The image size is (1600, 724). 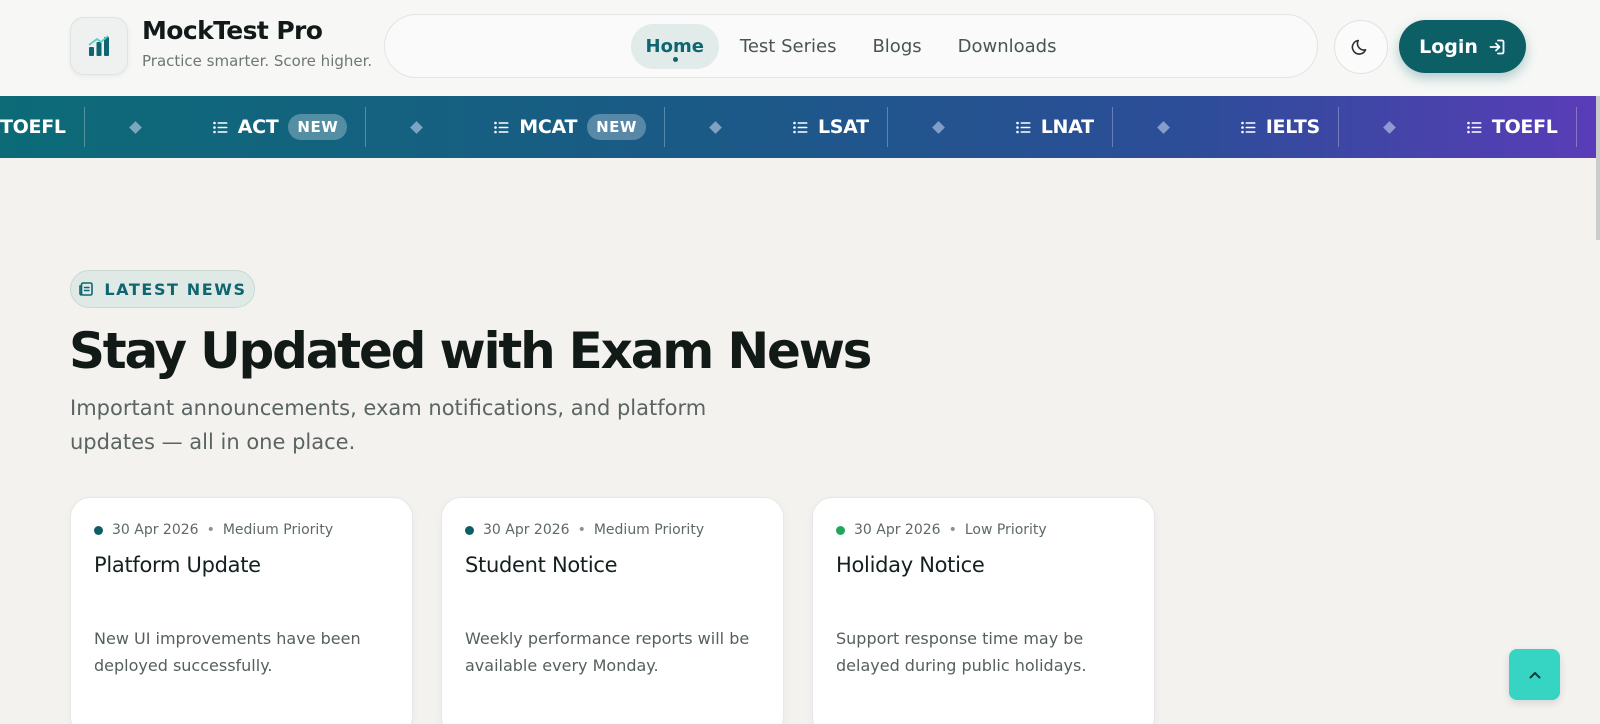 I want to click on nav-item-label: Test Series, so click(x=788, y=46).